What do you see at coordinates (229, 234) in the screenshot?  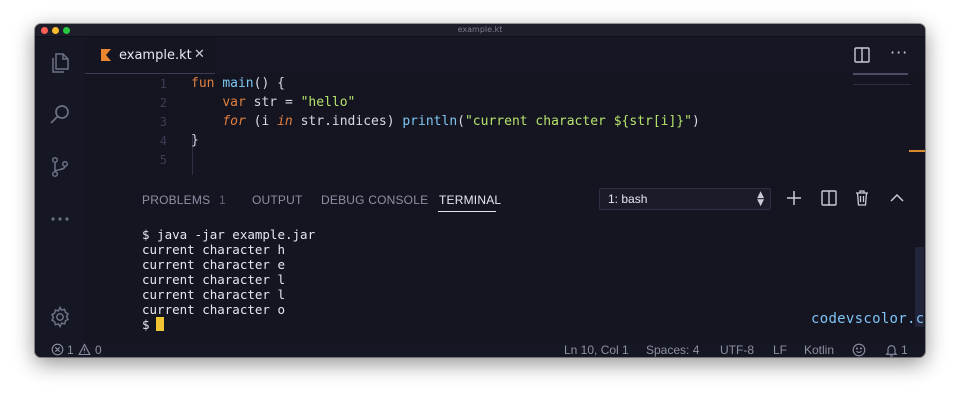 I see `terminal-line: $ java -jar example.jar` at bounding box center [229, 234].